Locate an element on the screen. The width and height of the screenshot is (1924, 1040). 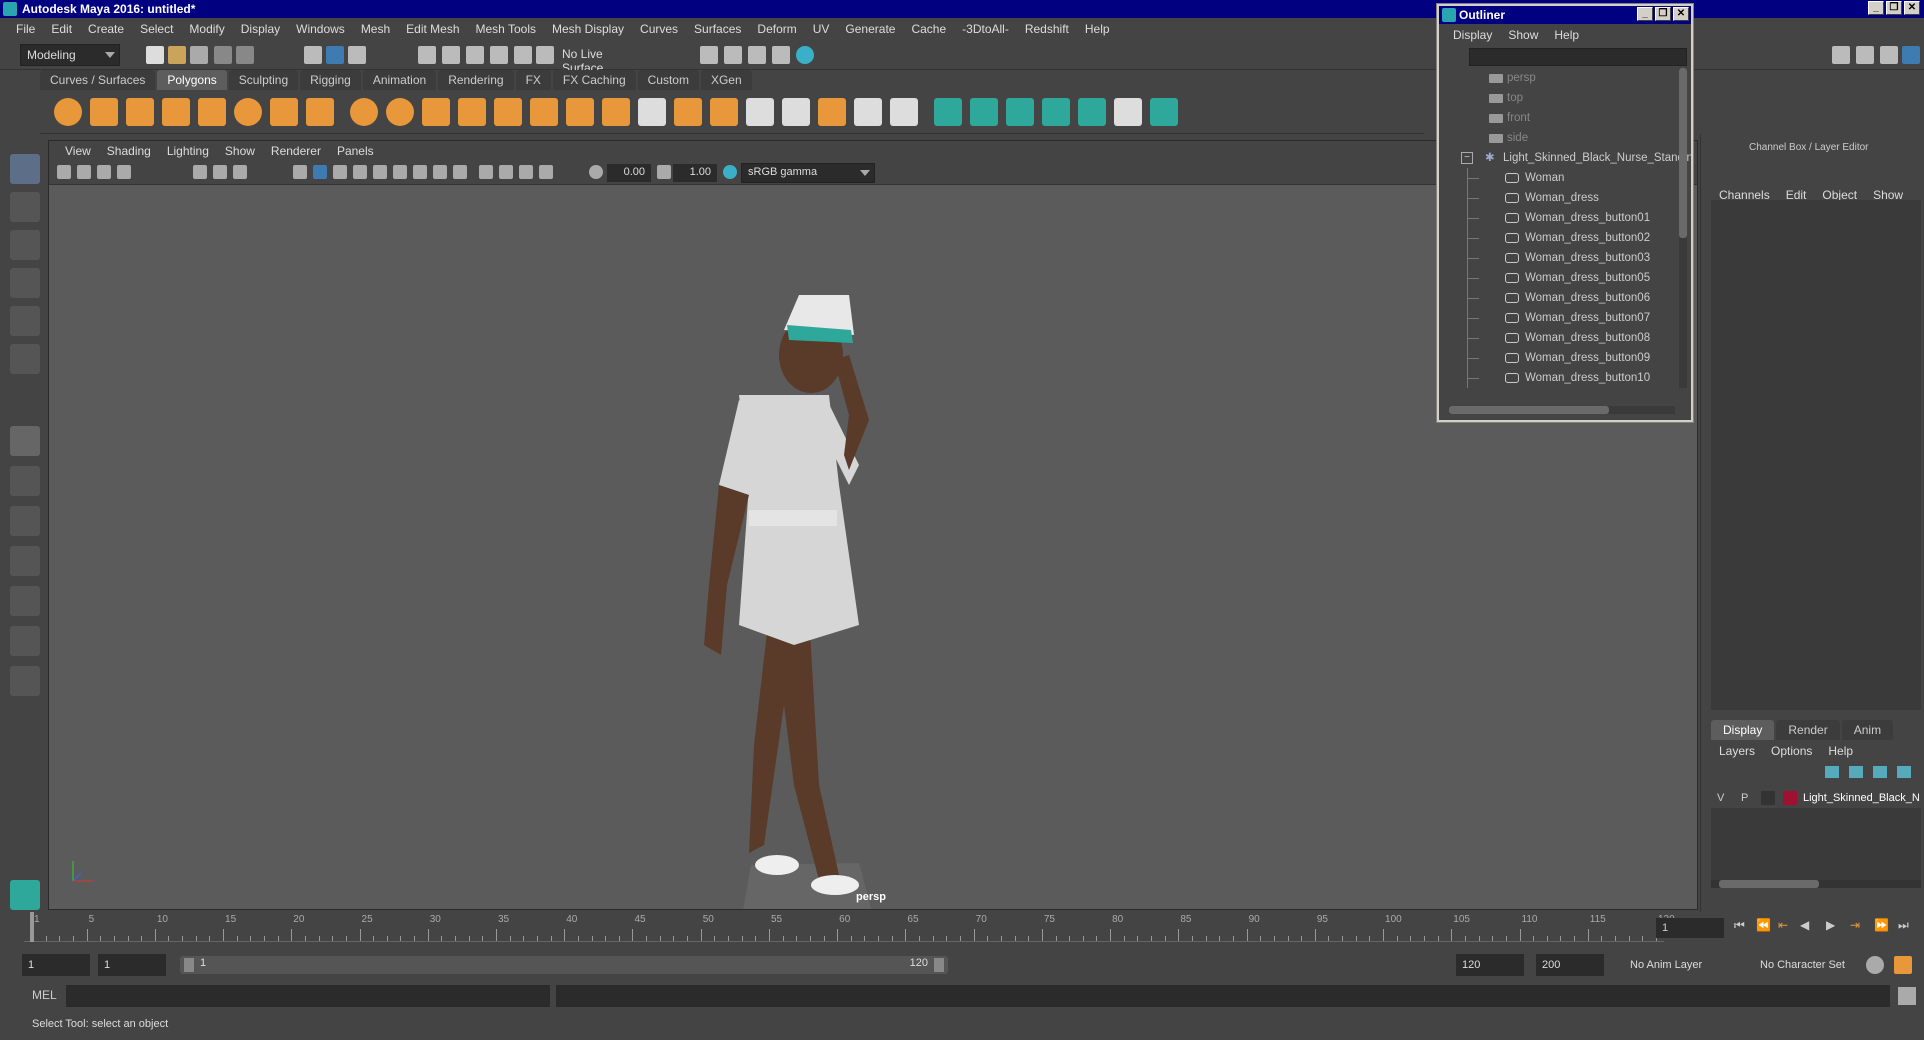
outliner-vertical-scrollbar is located at coordinates (1683, 228).